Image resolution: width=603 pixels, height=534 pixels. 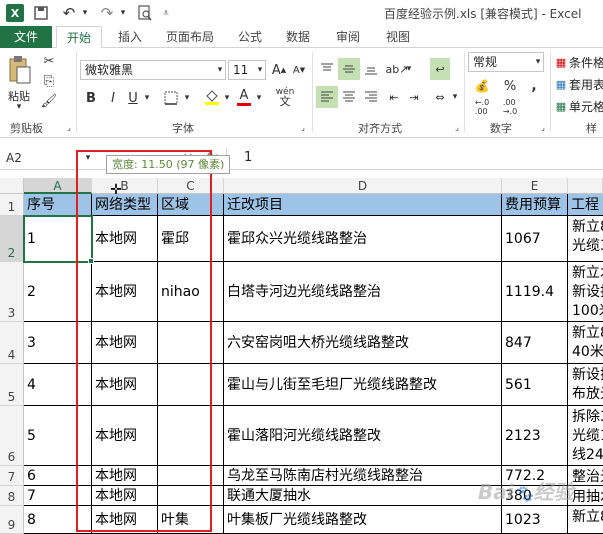 What do you see at coordinates (510, 107) in the screenshot?
I see `decrease-decimal-icon: .00 →.0` at bounding box center [510, 107].